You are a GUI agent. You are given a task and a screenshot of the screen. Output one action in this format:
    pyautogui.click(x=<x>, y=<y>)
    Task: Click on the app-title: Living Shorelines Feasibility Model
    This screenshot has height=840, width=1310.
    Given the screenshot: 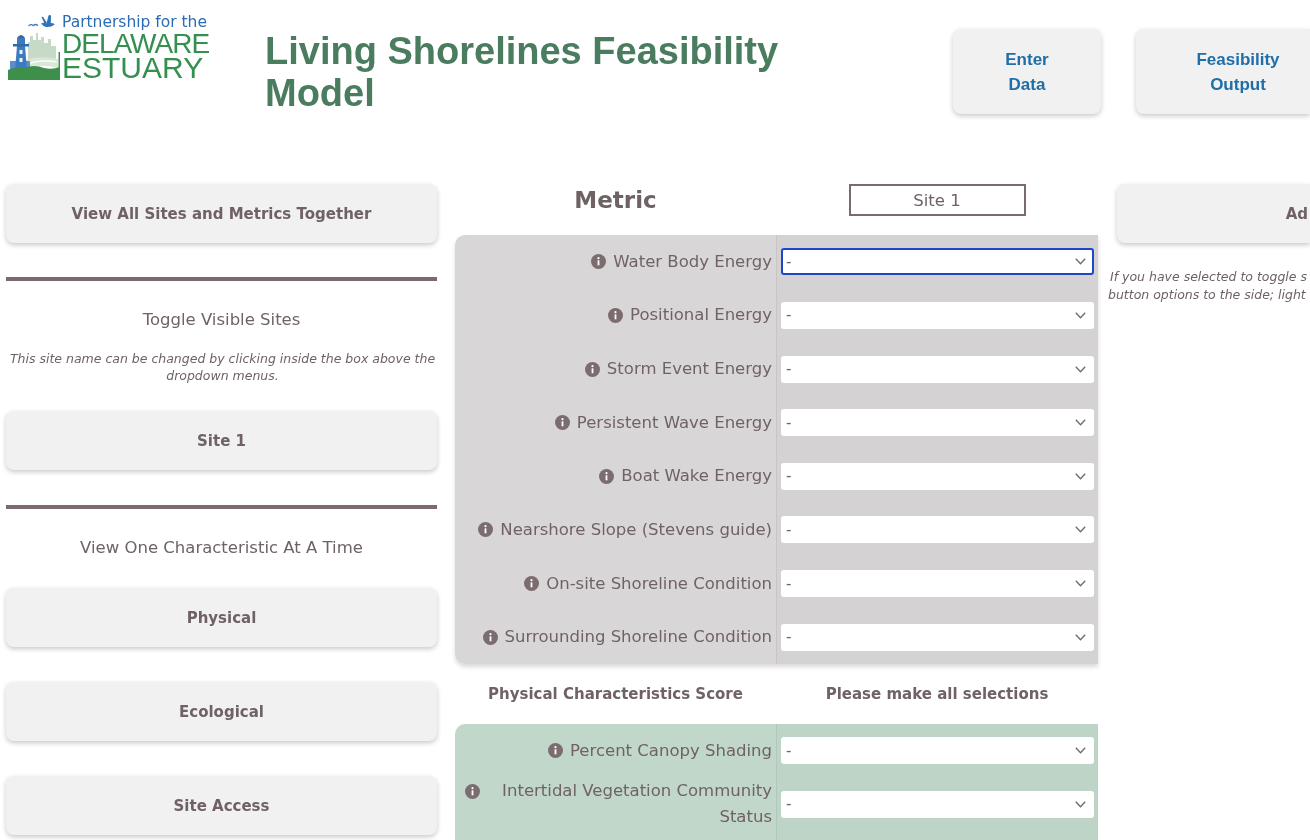 What is the action you would take?
    pyautogui.click(x=522, y=72)
    